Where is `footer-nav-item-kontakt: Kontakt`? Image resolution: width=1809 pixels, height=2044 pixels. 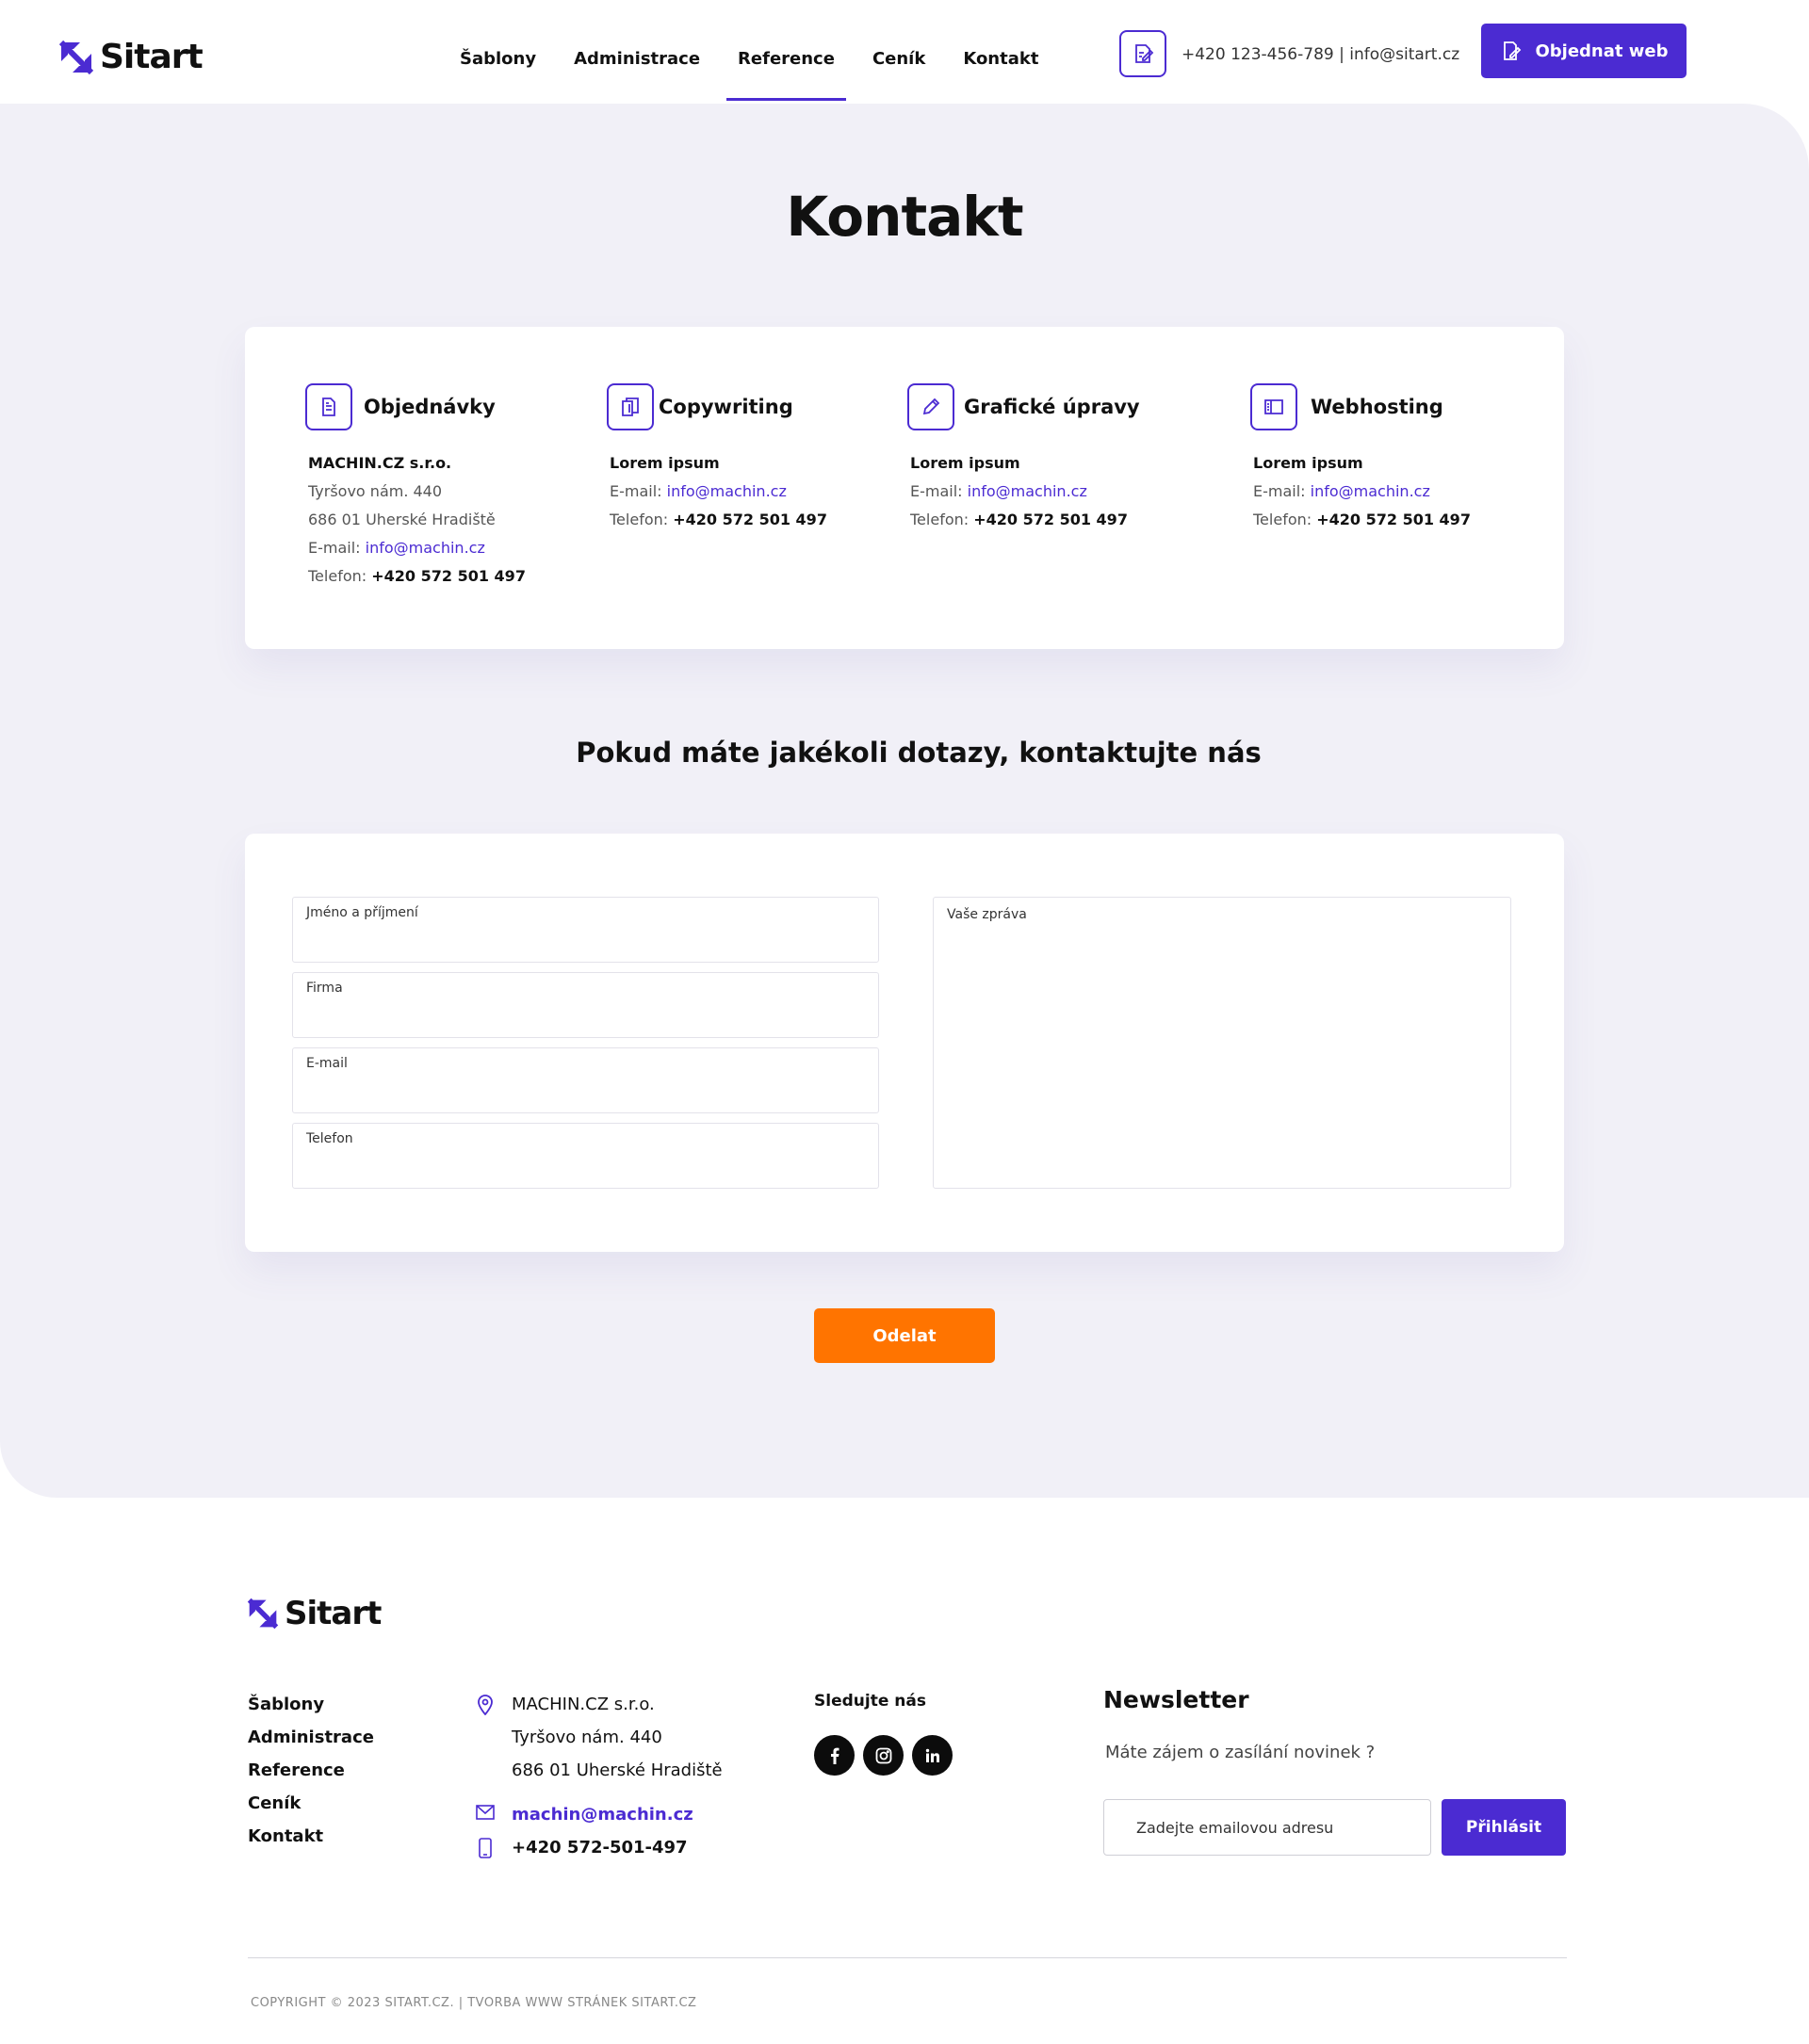 footer-nav-item-kontakt: Kontakt is located at coordinates (311, 1836).